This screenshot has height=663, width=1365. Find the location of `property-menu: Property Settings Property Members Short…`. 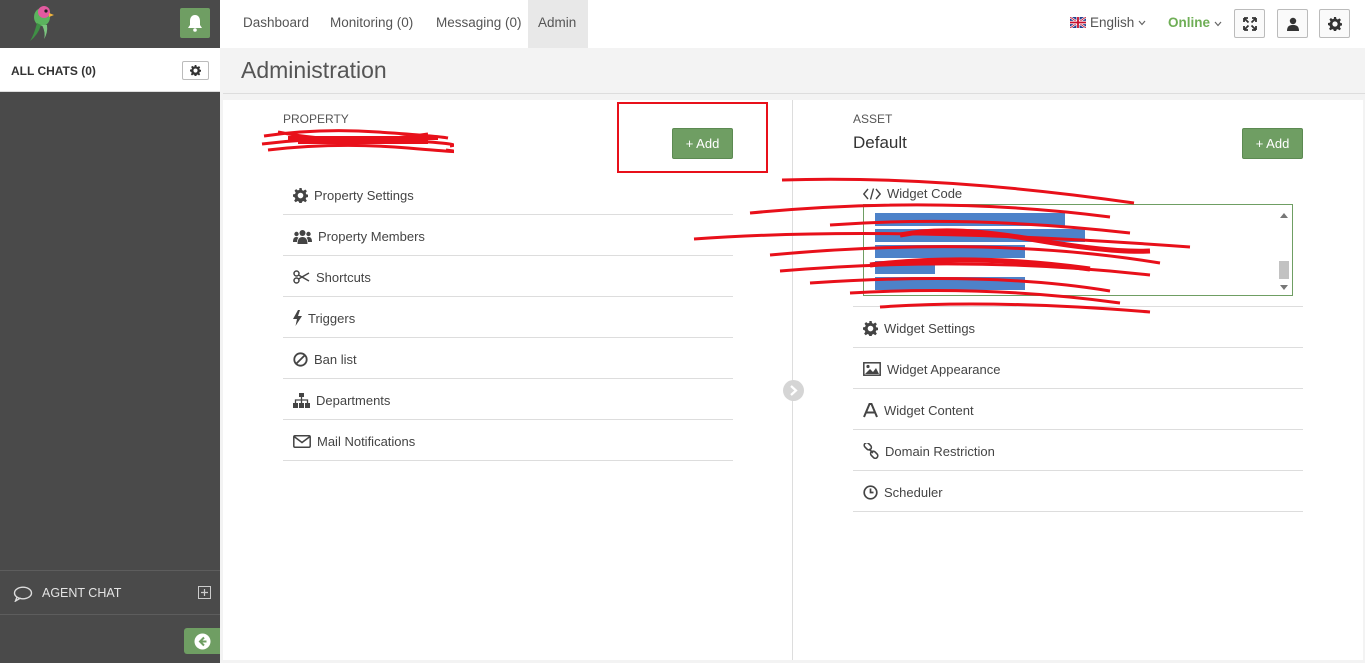

property-menu: Property Settings Property Members Short… is located at coordinates (508, 317).